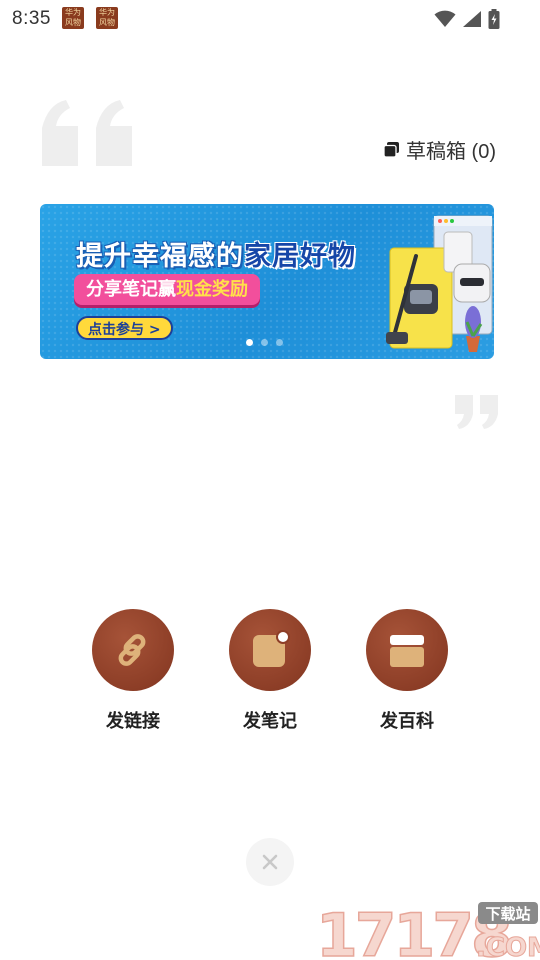 The width and height of the screenshot is (540, 960). What do you see at coordinates (391, 149) in the screenshot?
I see `drafts-box-icon` at bounding box center [391, 149].